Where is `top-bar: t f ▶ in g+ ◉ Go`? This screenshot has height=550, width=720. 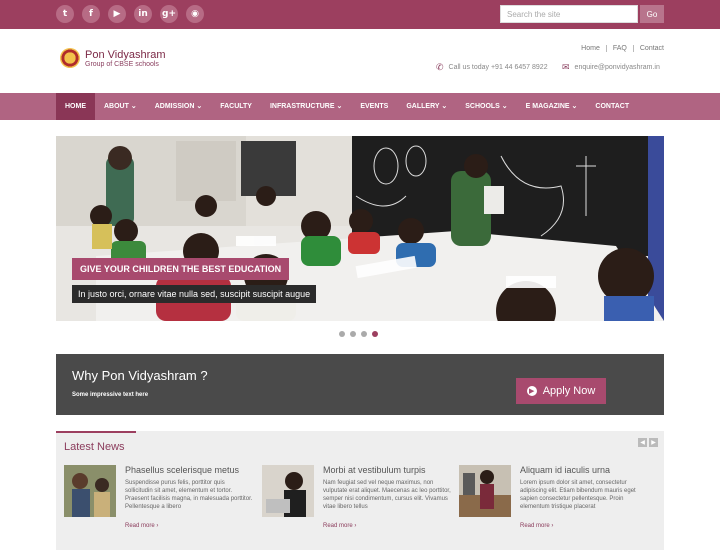
top-bar: t f ▶ in g+ ◉ Go is located at coordinates (360, 14).